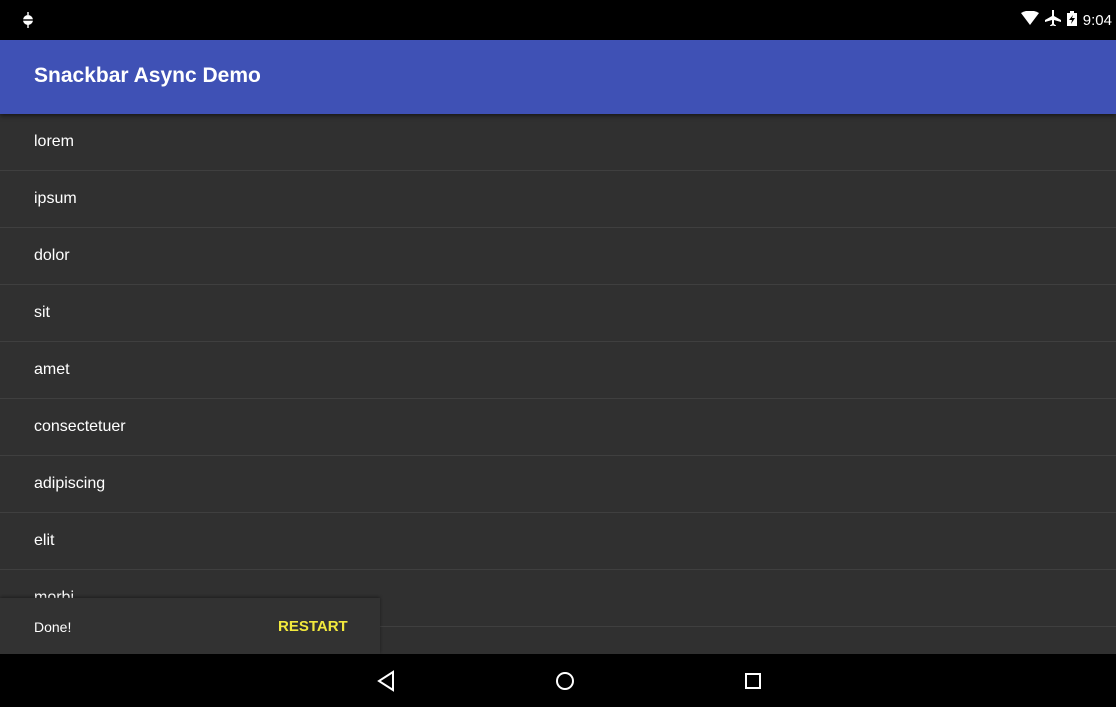  What do you see at coordinates (190, 626) in the screenshot?
I see `snackbar: Done! RESTART` at bounding box center [190, 626].